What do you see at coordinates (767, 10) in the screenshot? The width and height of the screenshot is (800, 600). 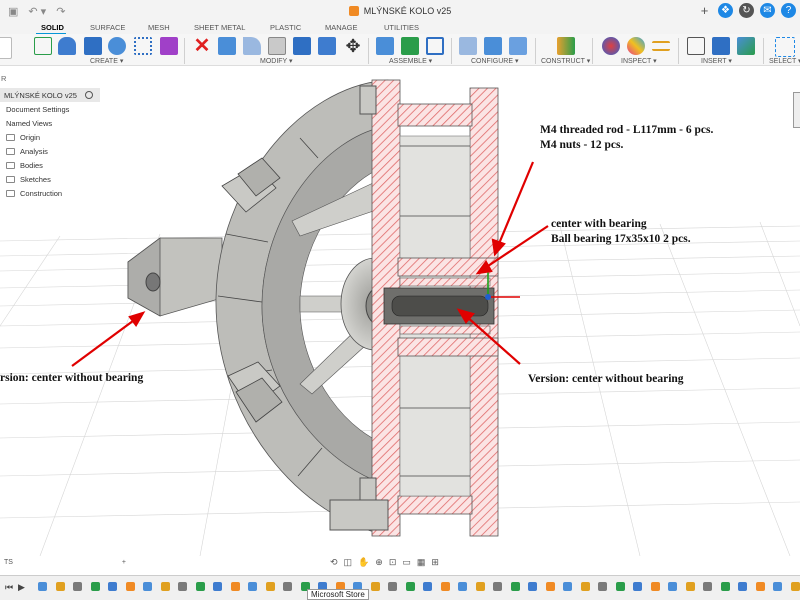 I see `notifications-icon: ✉` at bounding box center [767, 10].